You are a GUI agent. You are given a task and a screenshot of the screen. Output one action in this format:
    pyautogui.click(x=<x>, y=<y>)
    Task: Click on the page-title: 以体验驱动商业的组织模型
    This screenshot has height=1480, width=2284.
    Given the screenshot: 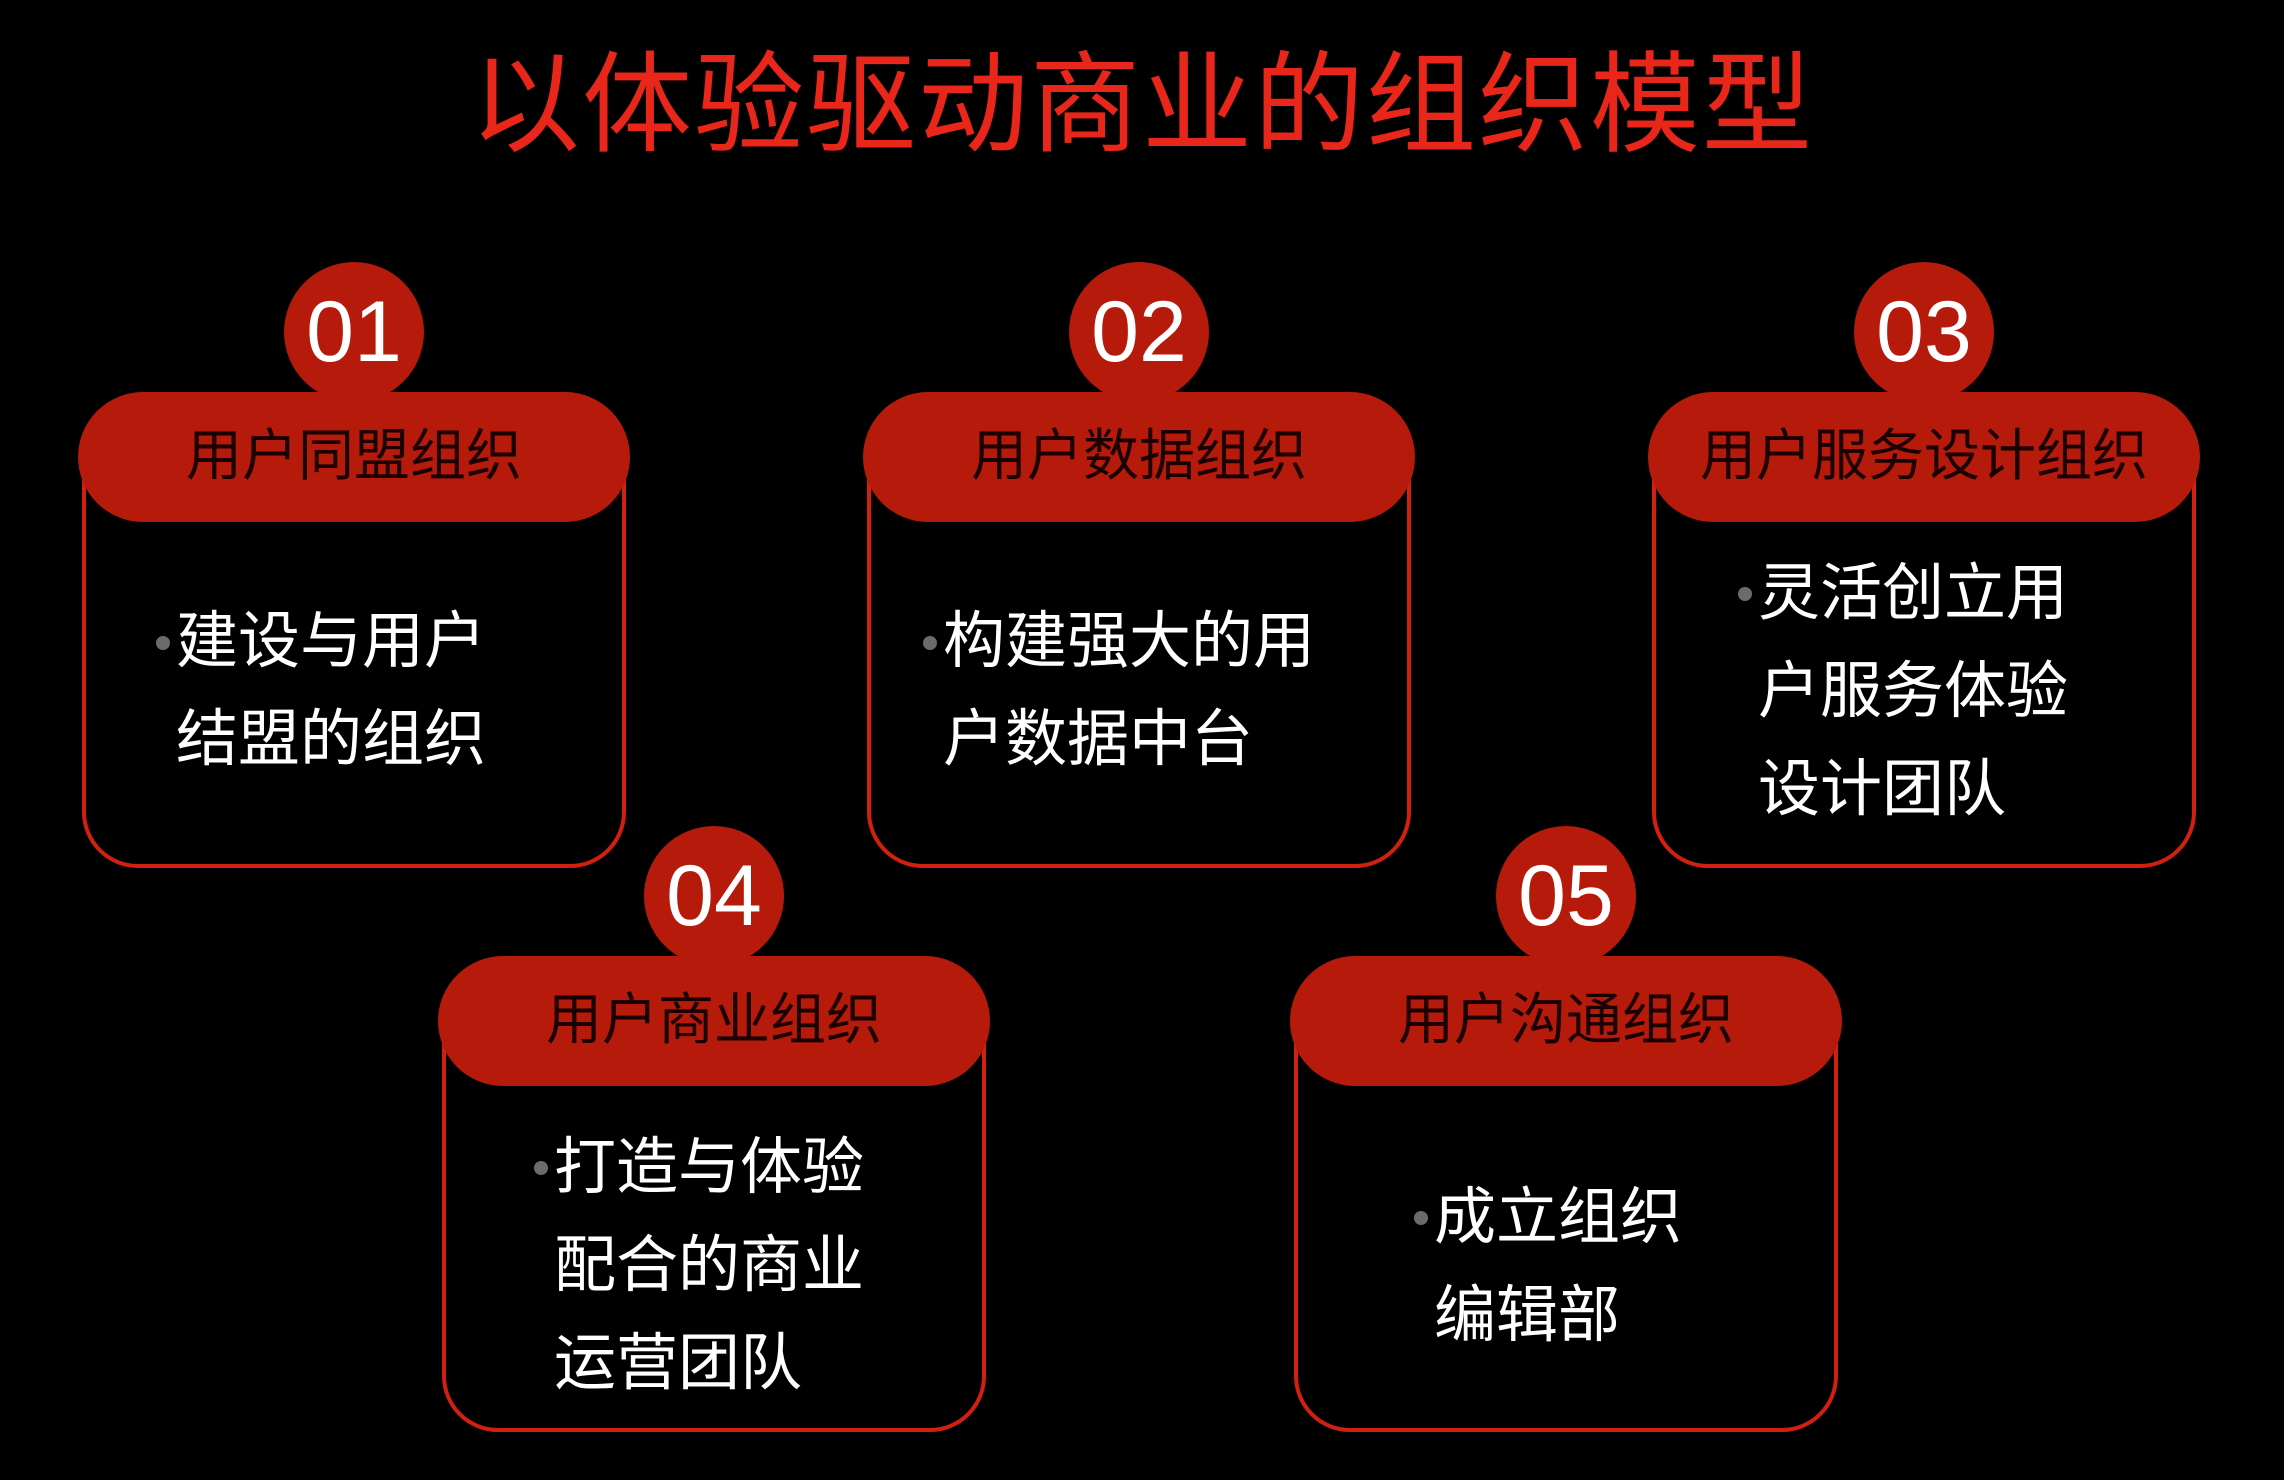 What is the action you would take?
    pyautogui.click(x=1142, y=105)
    